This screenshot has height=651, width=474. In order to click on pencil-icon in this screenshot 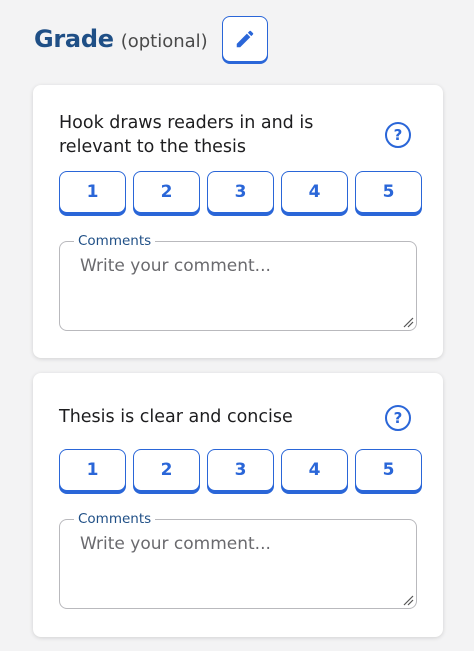, I will do `click(244, 39)`.